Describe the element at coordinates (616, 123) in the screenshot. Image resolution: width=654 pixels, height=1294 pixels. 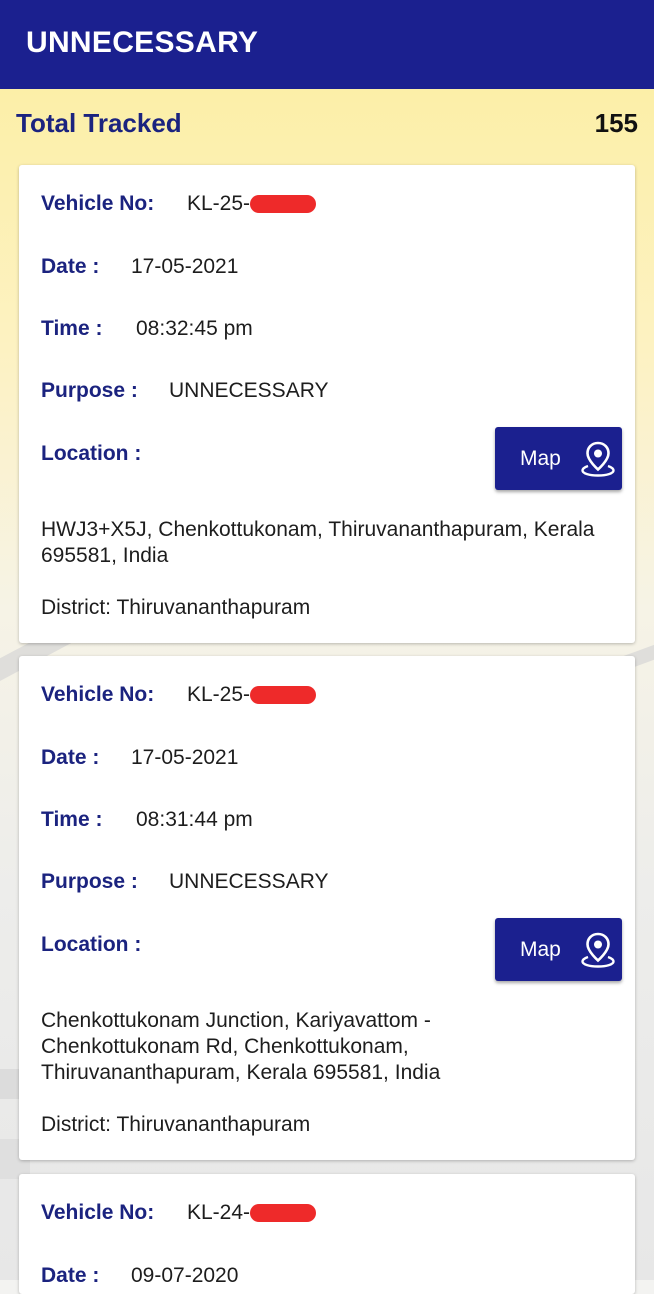
I see `total-tracked-count: 155` at that location.